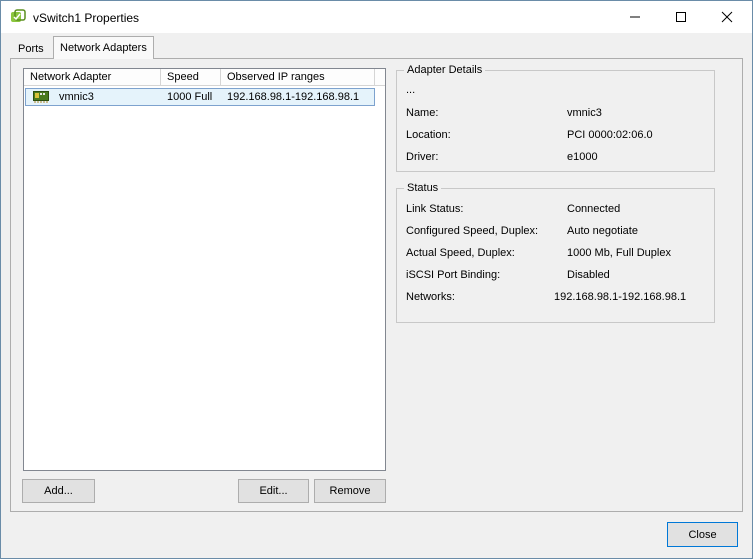  I want to click on column-header-speed: Speed, so click(191, 77).